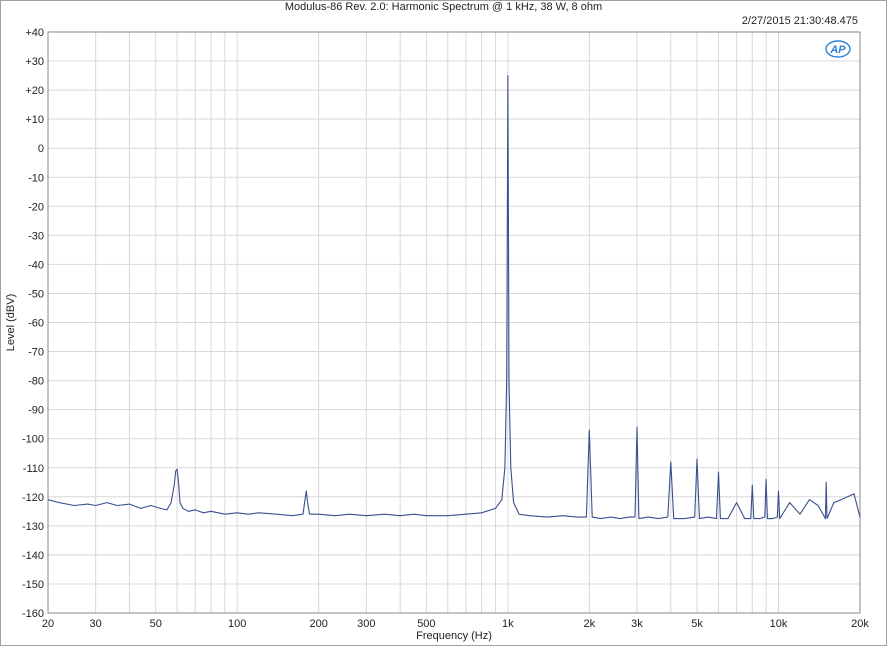  What do you see at coordinates (36, 265) in the screenshot?
I see `y-tick-label: -40` at bounding box center [36, 265].